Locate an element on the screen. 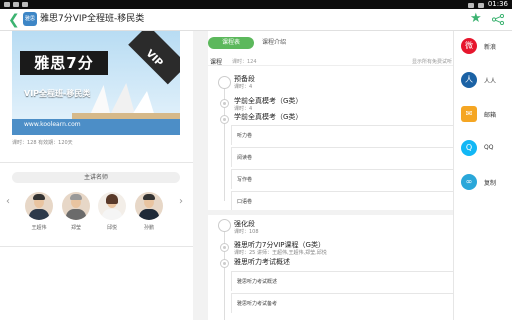 The width and height of the screenshot is (512, 320). banner-site: www.koolearn.com is located at coordinates (52, 124).